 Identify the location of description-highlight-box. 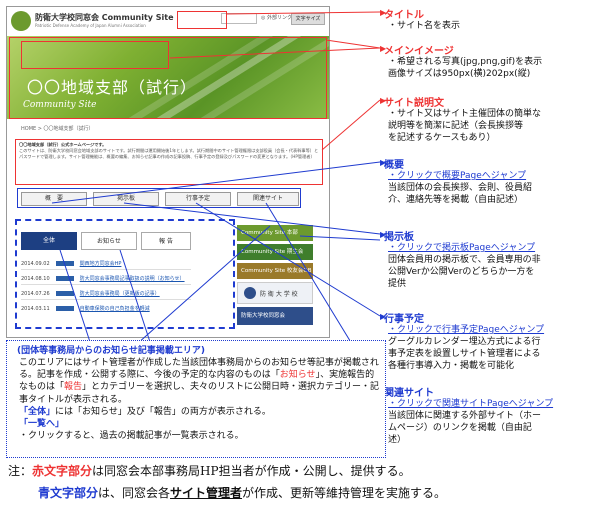
(169, 162).